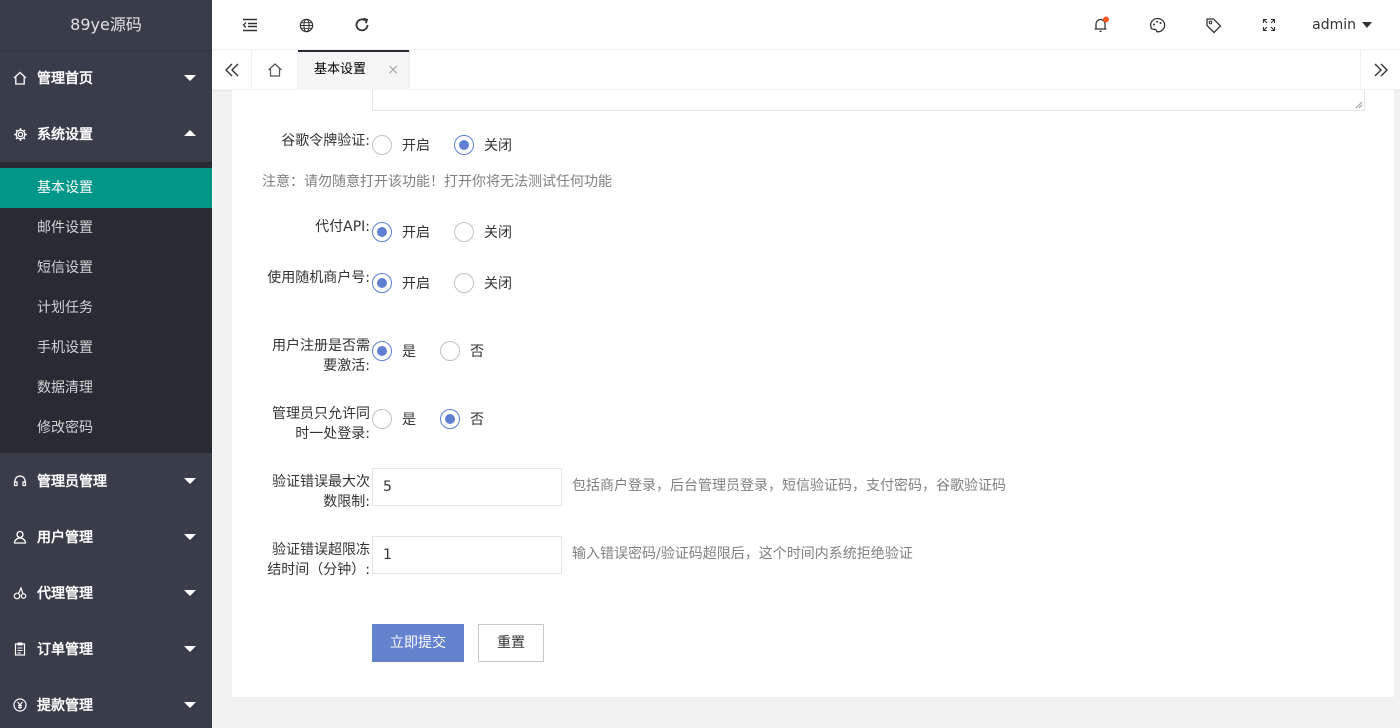 This screenshot has height=728, width=1400. I want to click on freeze-time-input, so click(467, 555).